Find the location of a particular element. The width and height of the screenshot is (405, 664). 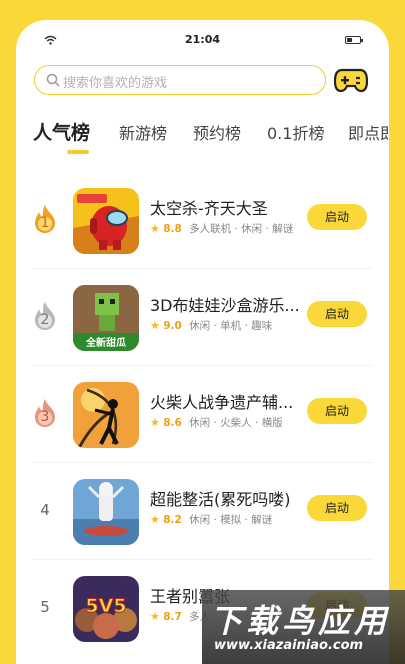

ragdoll-sandbox-icon: 全新甜瓜 is located at coordinates (106, 318).